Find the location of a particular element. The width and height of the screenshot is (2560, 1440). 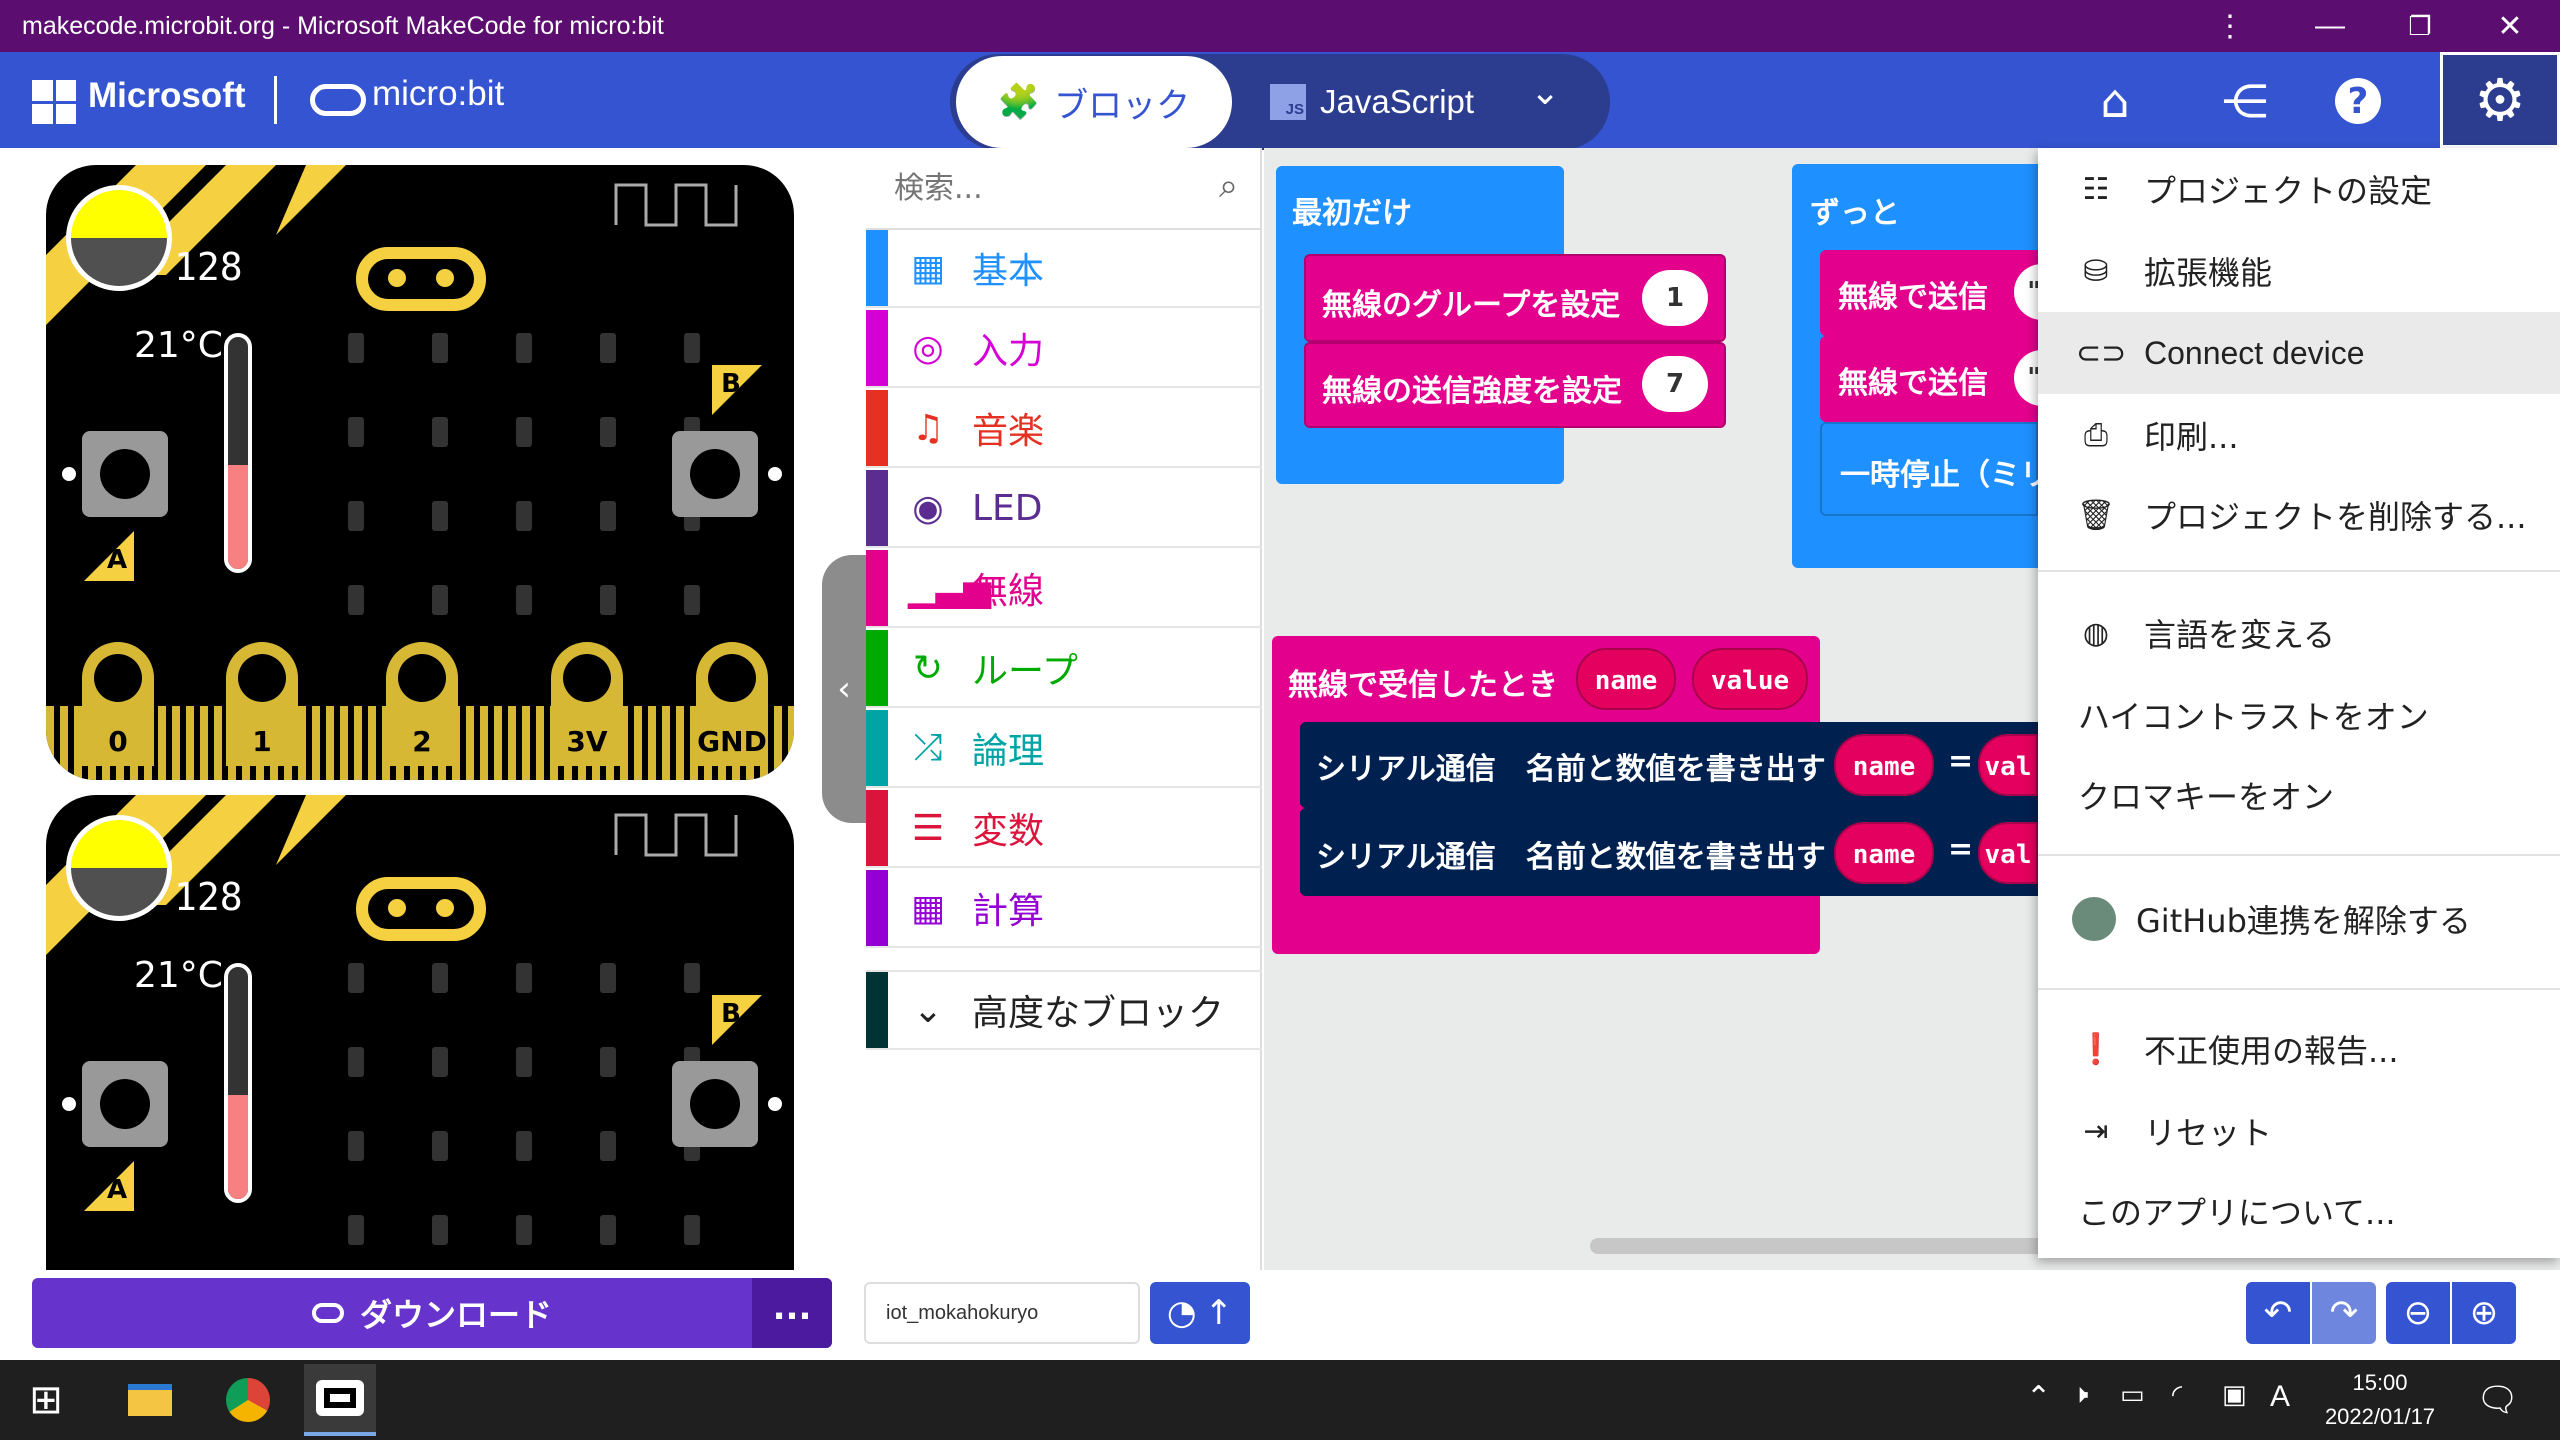

radio-set-group-block: 無線のグループを設定 1 is located at coordinates (1515, 298).